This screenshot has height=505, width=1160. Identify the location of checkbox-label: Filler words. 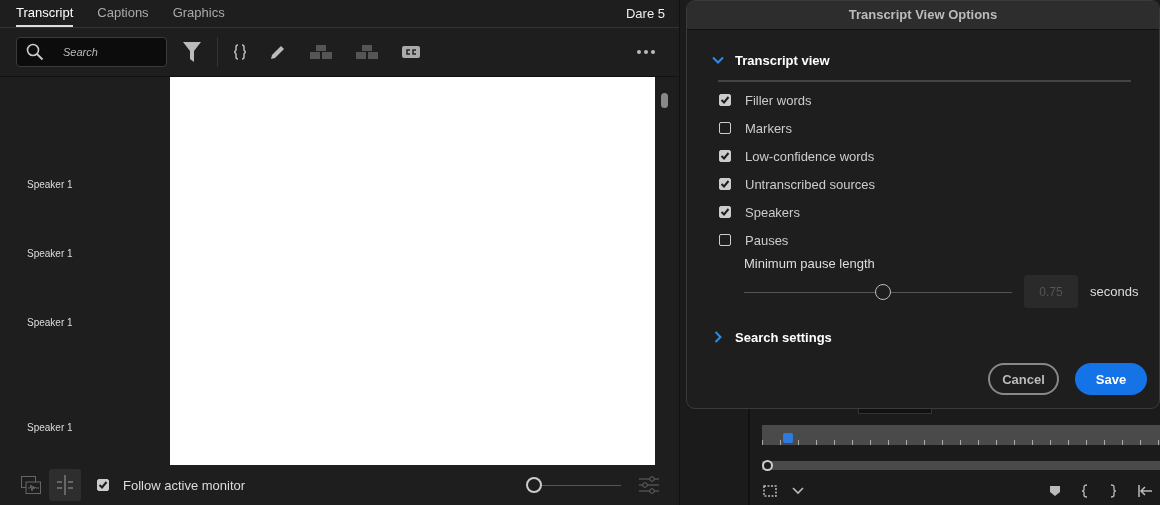
(778, 100).